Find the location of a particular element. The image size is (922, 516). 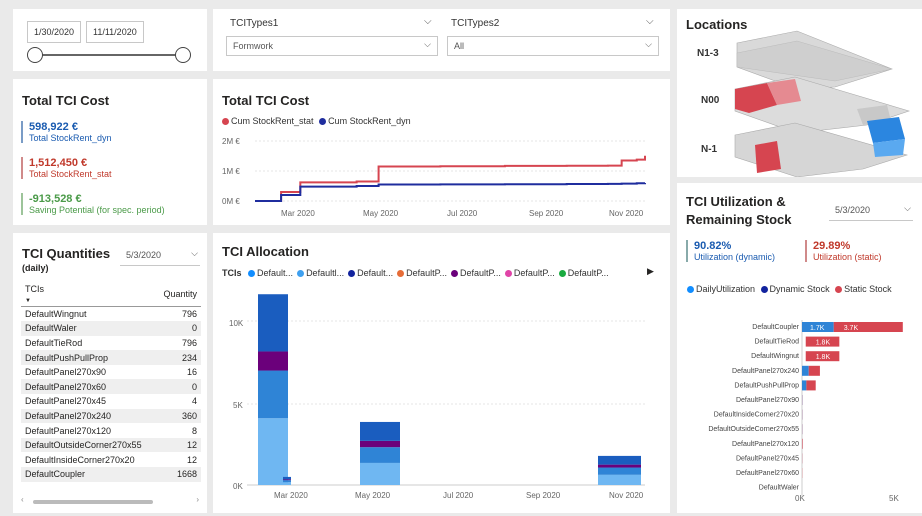

tci-name-cell: DefaultPanel270x60 is located at coordinates (88, 387).